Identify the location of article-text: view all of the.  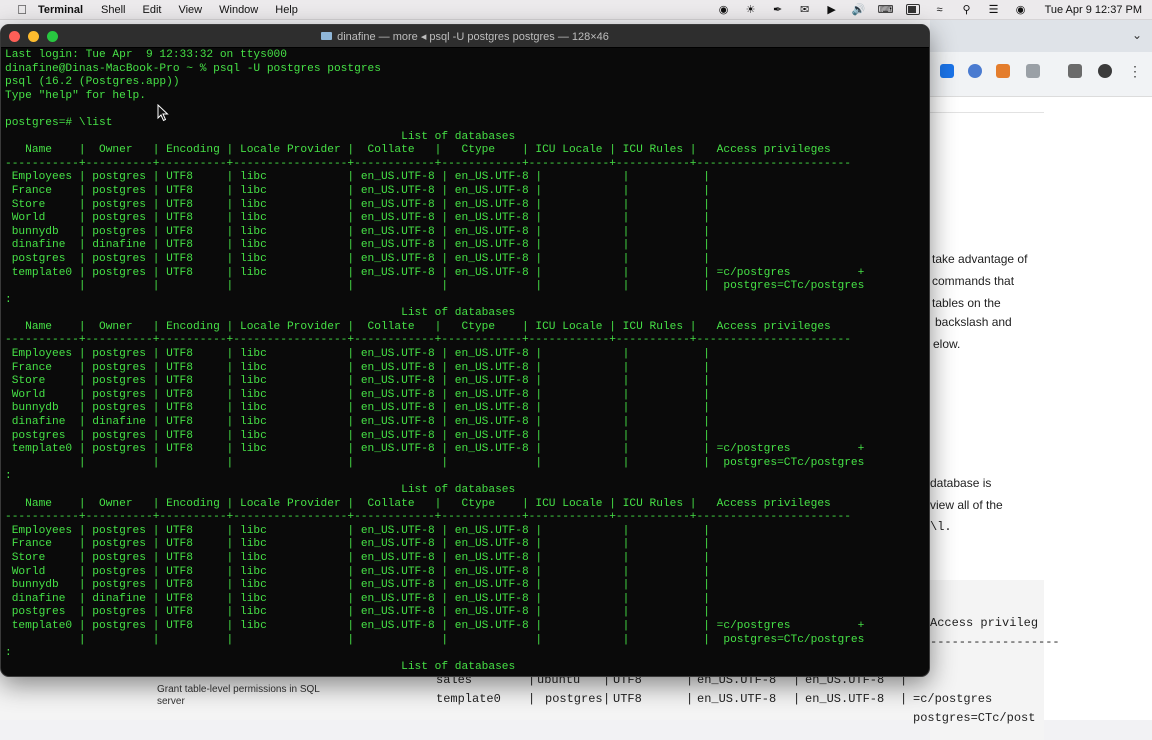
(966, 505).